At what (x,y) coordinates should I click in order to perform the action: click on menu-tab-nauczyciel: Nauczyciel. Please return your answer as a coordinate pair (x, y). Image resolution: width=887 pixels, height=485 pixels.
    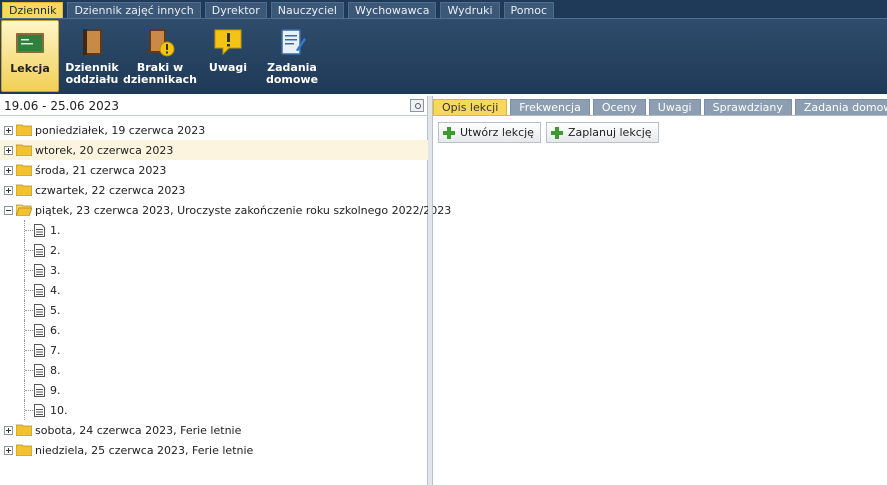
    Looking at the image, I should click on (307, 10).